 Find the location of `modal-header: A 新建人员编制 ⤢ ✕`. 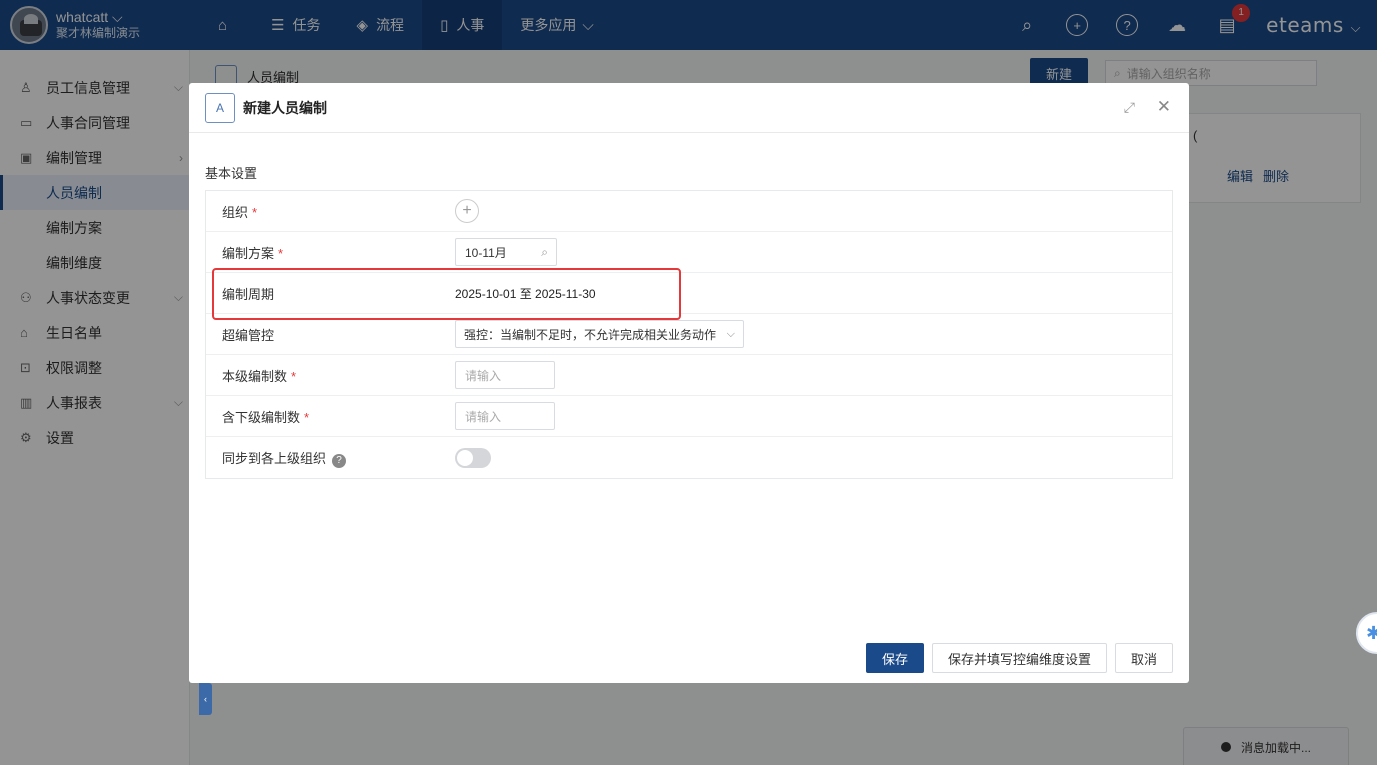

modal-header: A 新建人员编制 ⤢ ✕ is located at coordinates (689, 108).